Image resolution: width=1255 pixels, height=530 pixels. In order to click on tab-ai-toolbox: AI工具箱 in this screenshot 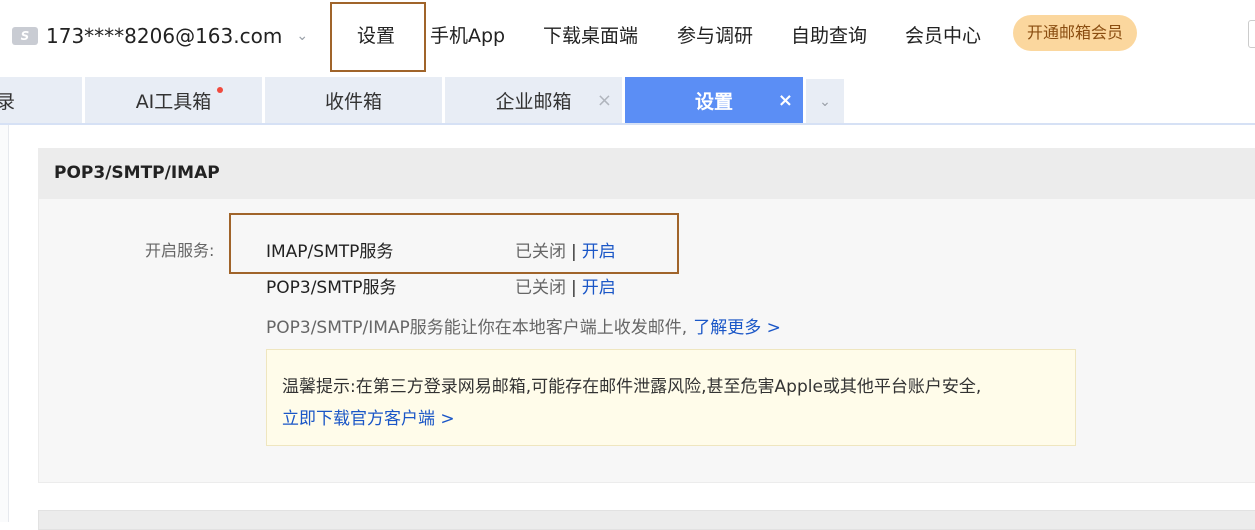, I will do `click(173, 100)`.